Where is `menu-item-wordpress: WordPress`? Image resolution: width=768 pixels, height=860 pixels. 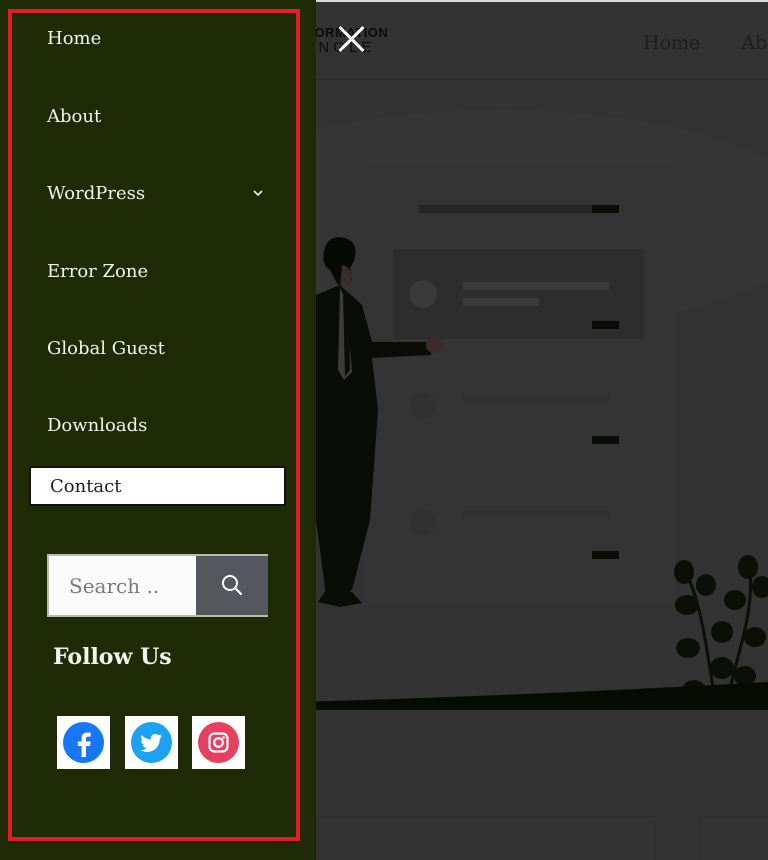
menu-item-wordpress: WordPress is located at coordinates (96, 193).